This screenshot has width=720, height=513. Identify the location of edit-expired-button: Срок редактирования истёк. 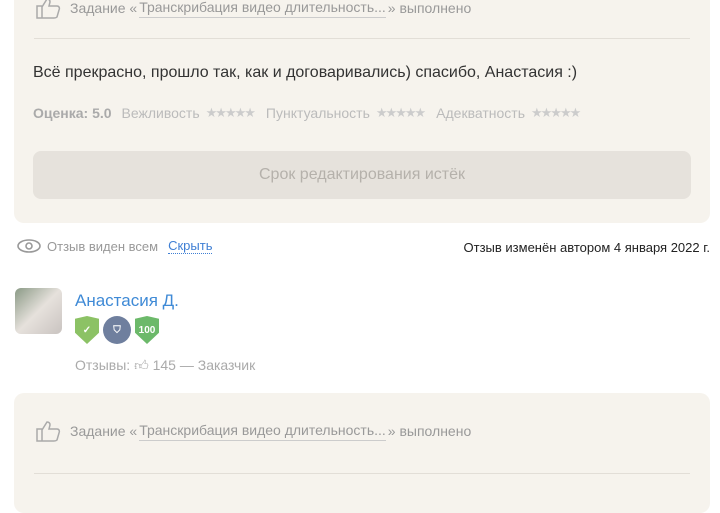
(362, 175).